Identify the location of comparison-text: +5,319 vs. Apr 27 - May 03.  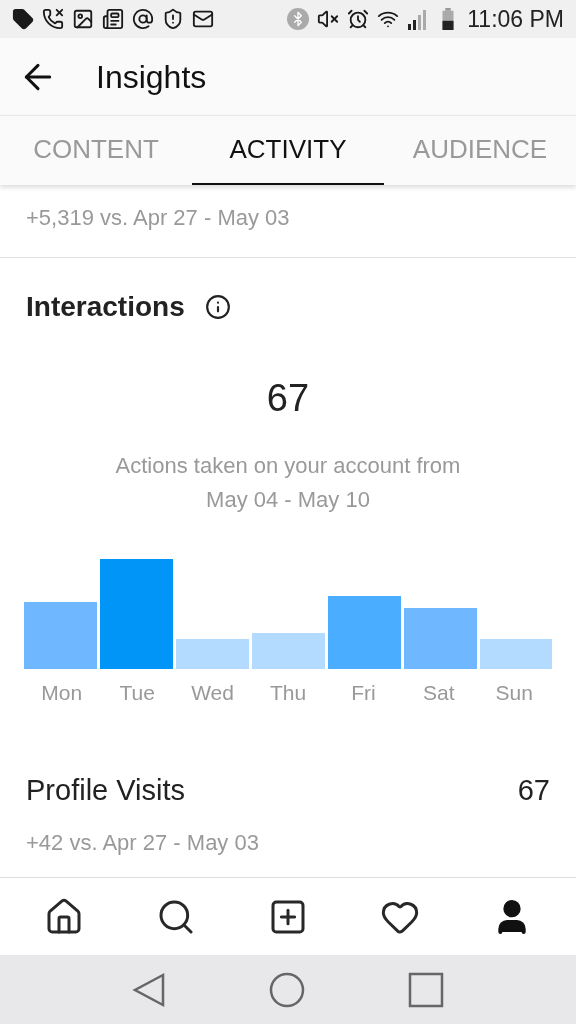
(158, 217).